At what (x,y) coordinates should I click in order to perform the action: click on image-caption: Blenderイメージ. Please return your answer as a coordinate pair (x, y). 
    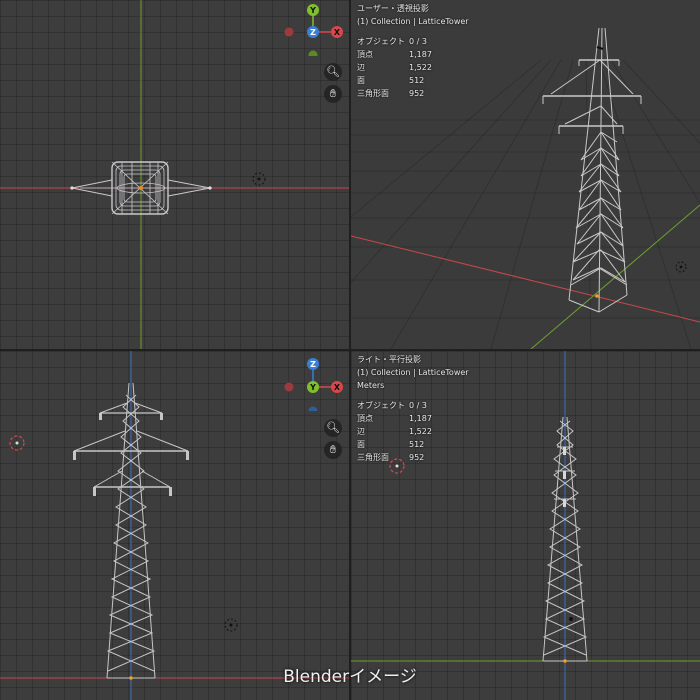
    Looking at the image, I should click on (350, 677).